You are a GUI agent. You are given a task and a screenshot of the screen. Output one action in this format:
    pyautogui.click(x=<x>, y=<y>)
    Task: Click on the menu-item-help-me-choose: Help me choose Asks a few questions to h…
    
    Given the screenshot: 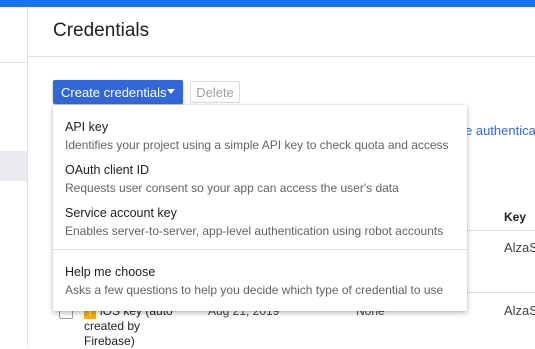 What is the action you would take?
    pyautogui.click(x=260, y=281)
    